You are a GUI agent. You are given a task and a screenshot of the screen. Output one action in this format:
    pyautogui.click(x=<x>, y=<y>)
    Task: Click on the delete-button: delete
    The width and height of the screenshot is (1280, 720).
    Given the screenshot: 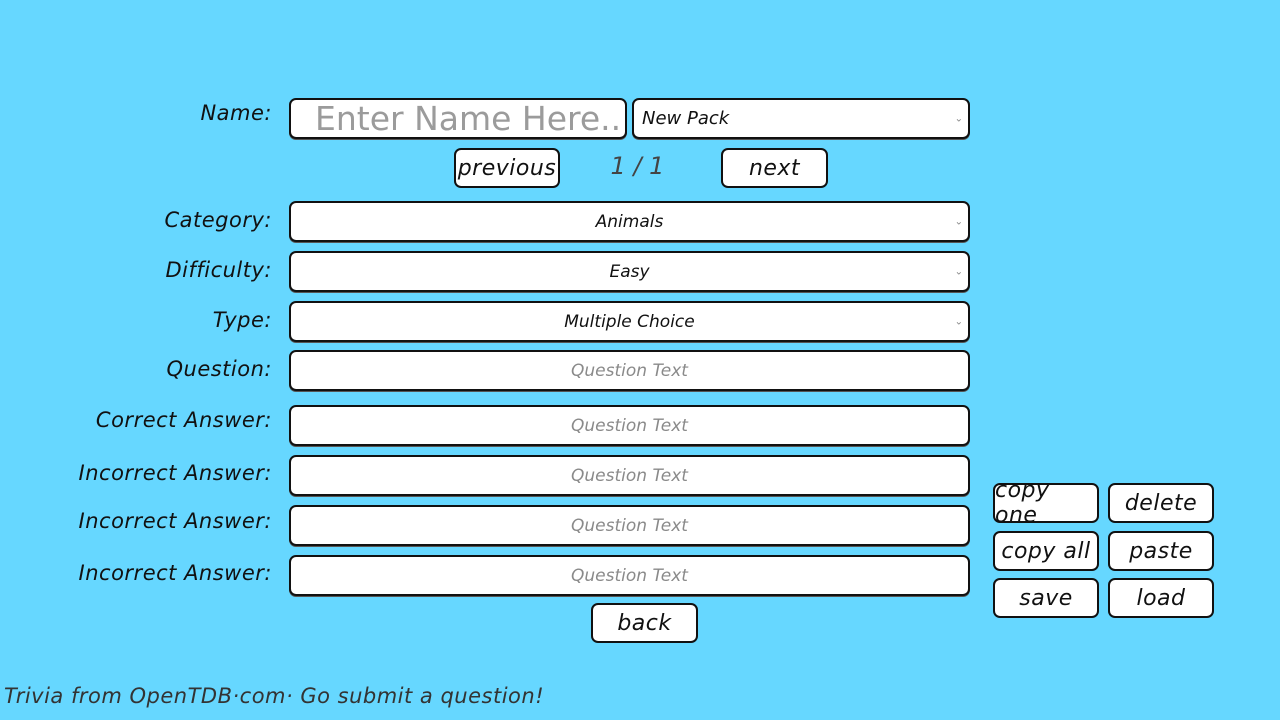 What is the action you would take?
    pyautogui.click(x=1161, y=503)
    